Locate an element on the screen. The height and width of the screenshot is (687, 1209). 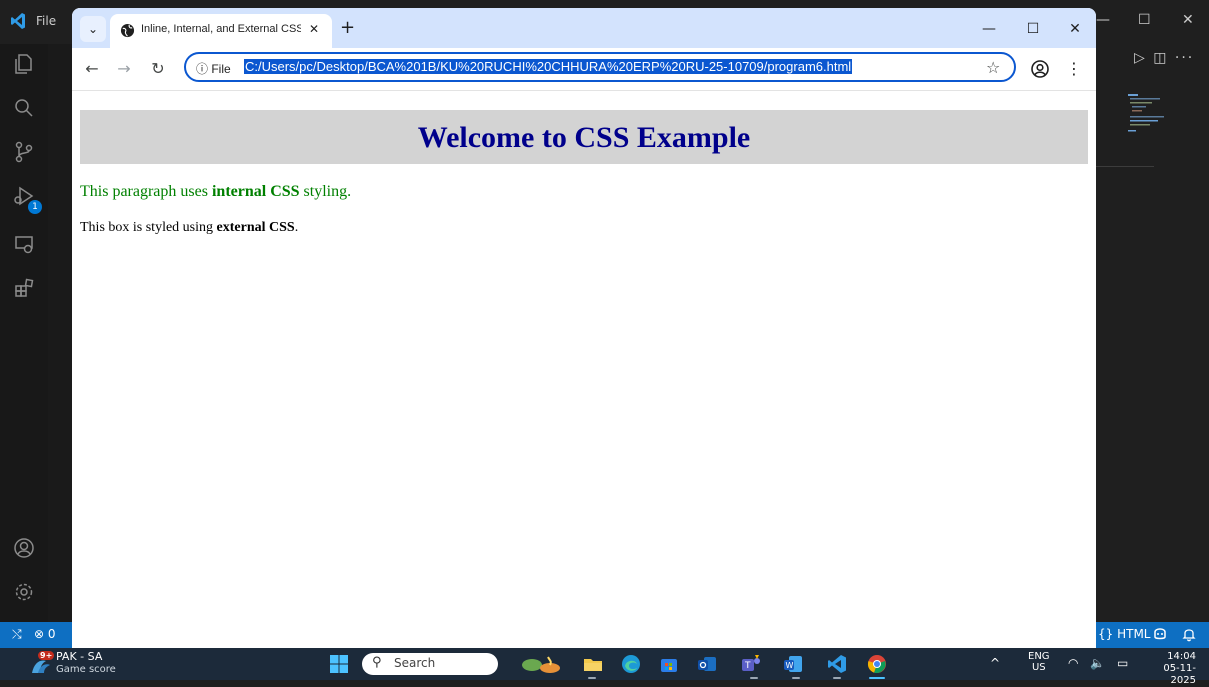
page-heading: Welcome to CSS Example is located at coordinates (584, 137).